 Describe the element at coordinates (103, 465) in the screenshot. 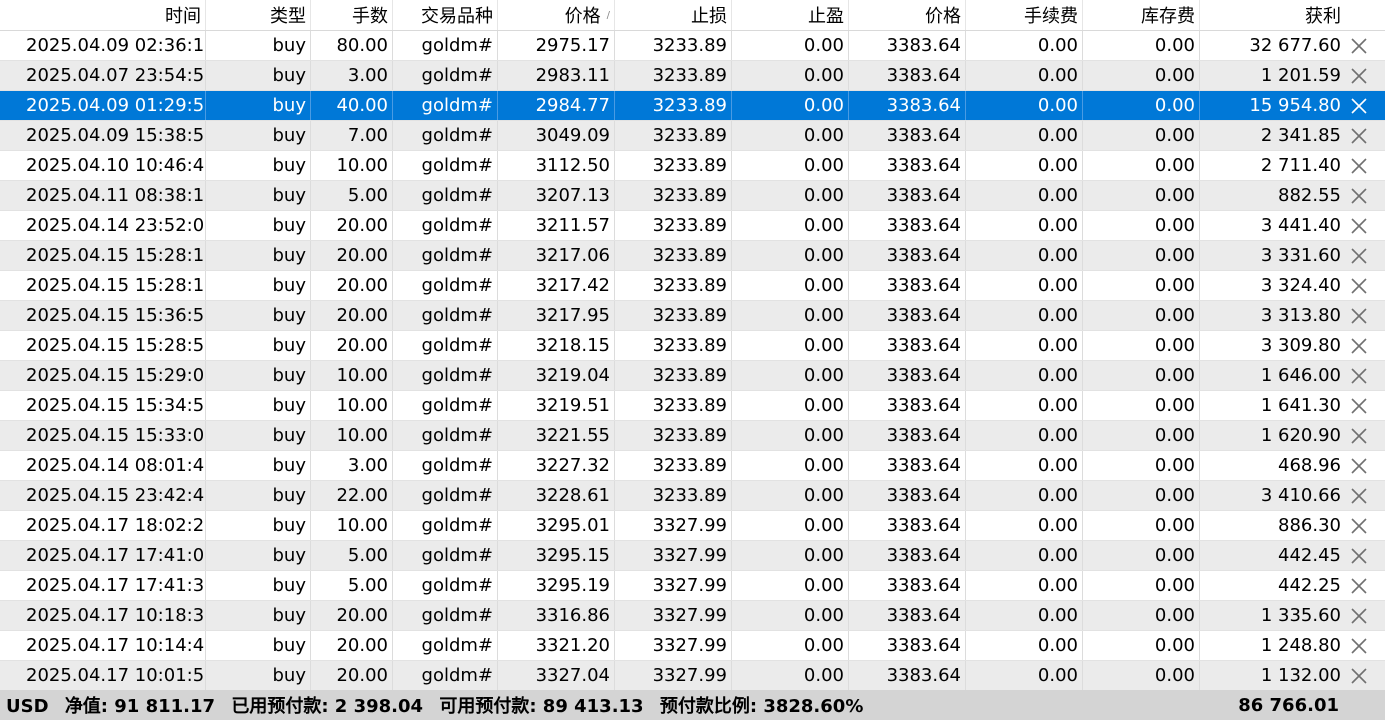

I see `cell-time: 2025.04.14 08:01:48` at that location.